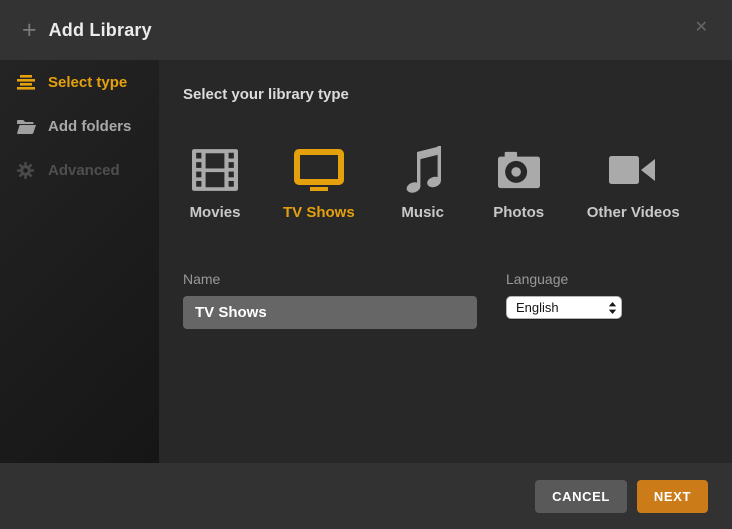 The image size is (732, 529). Describe the element at coordinates (90, 126) in the screenshot. I see `sidebar-item-label: Add folders` at that location.